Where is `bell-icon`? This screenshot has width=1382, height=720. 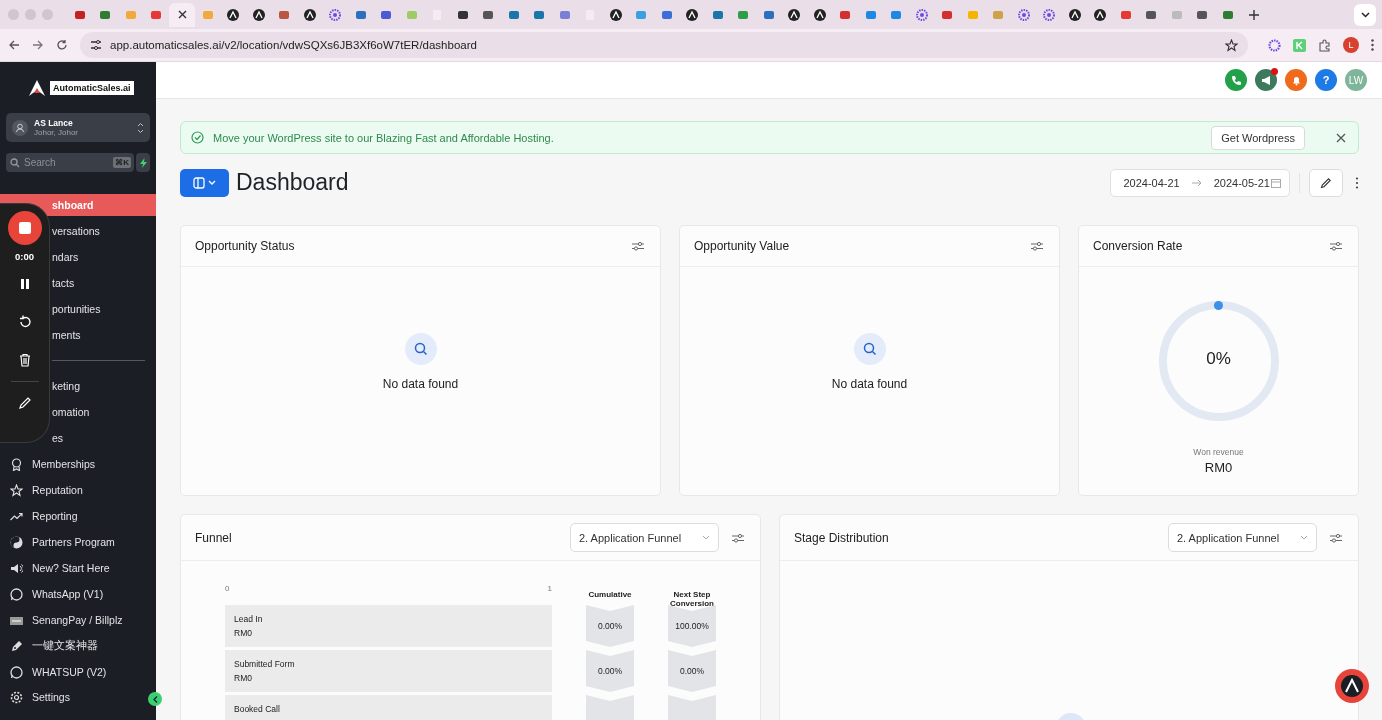 bell-icon is located at coordinates (1296, 80).